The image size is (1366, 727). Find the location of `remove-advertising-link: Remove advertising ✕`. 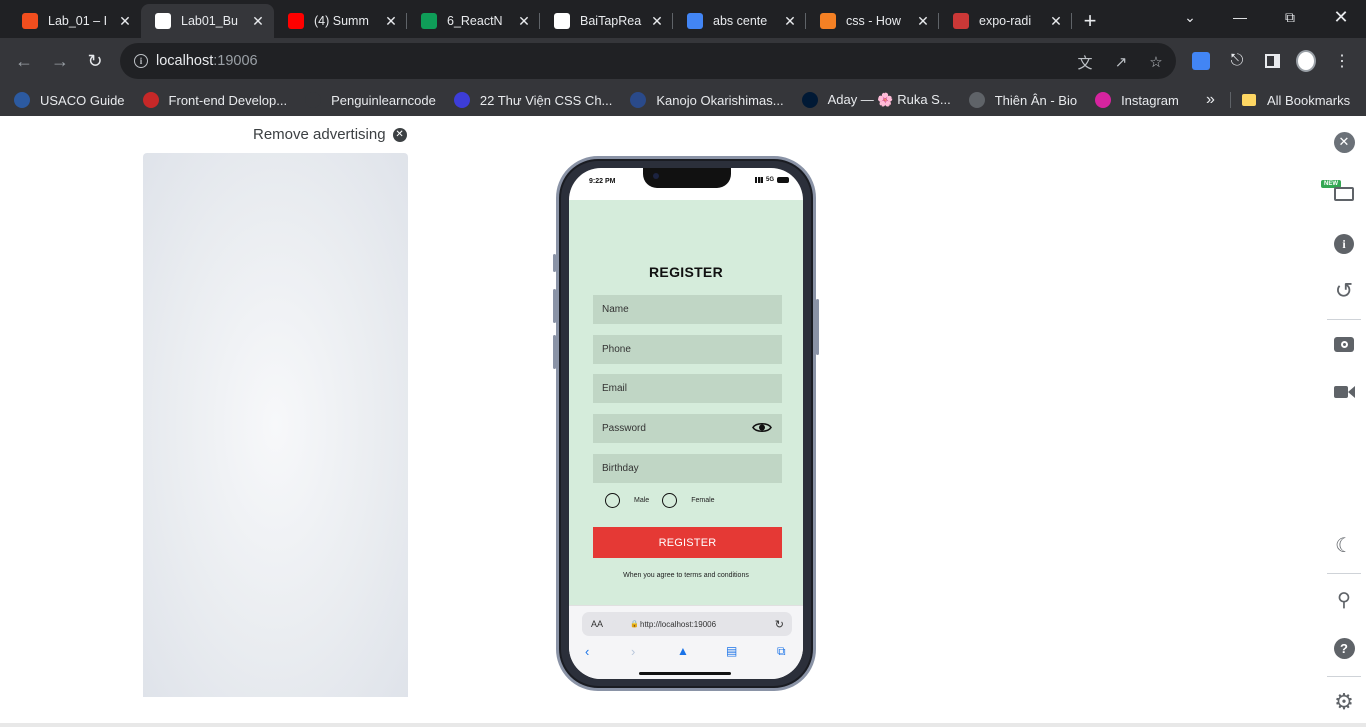

remove-advertising-link: Remove advertising ✕ is located at coordinates (330, 134).